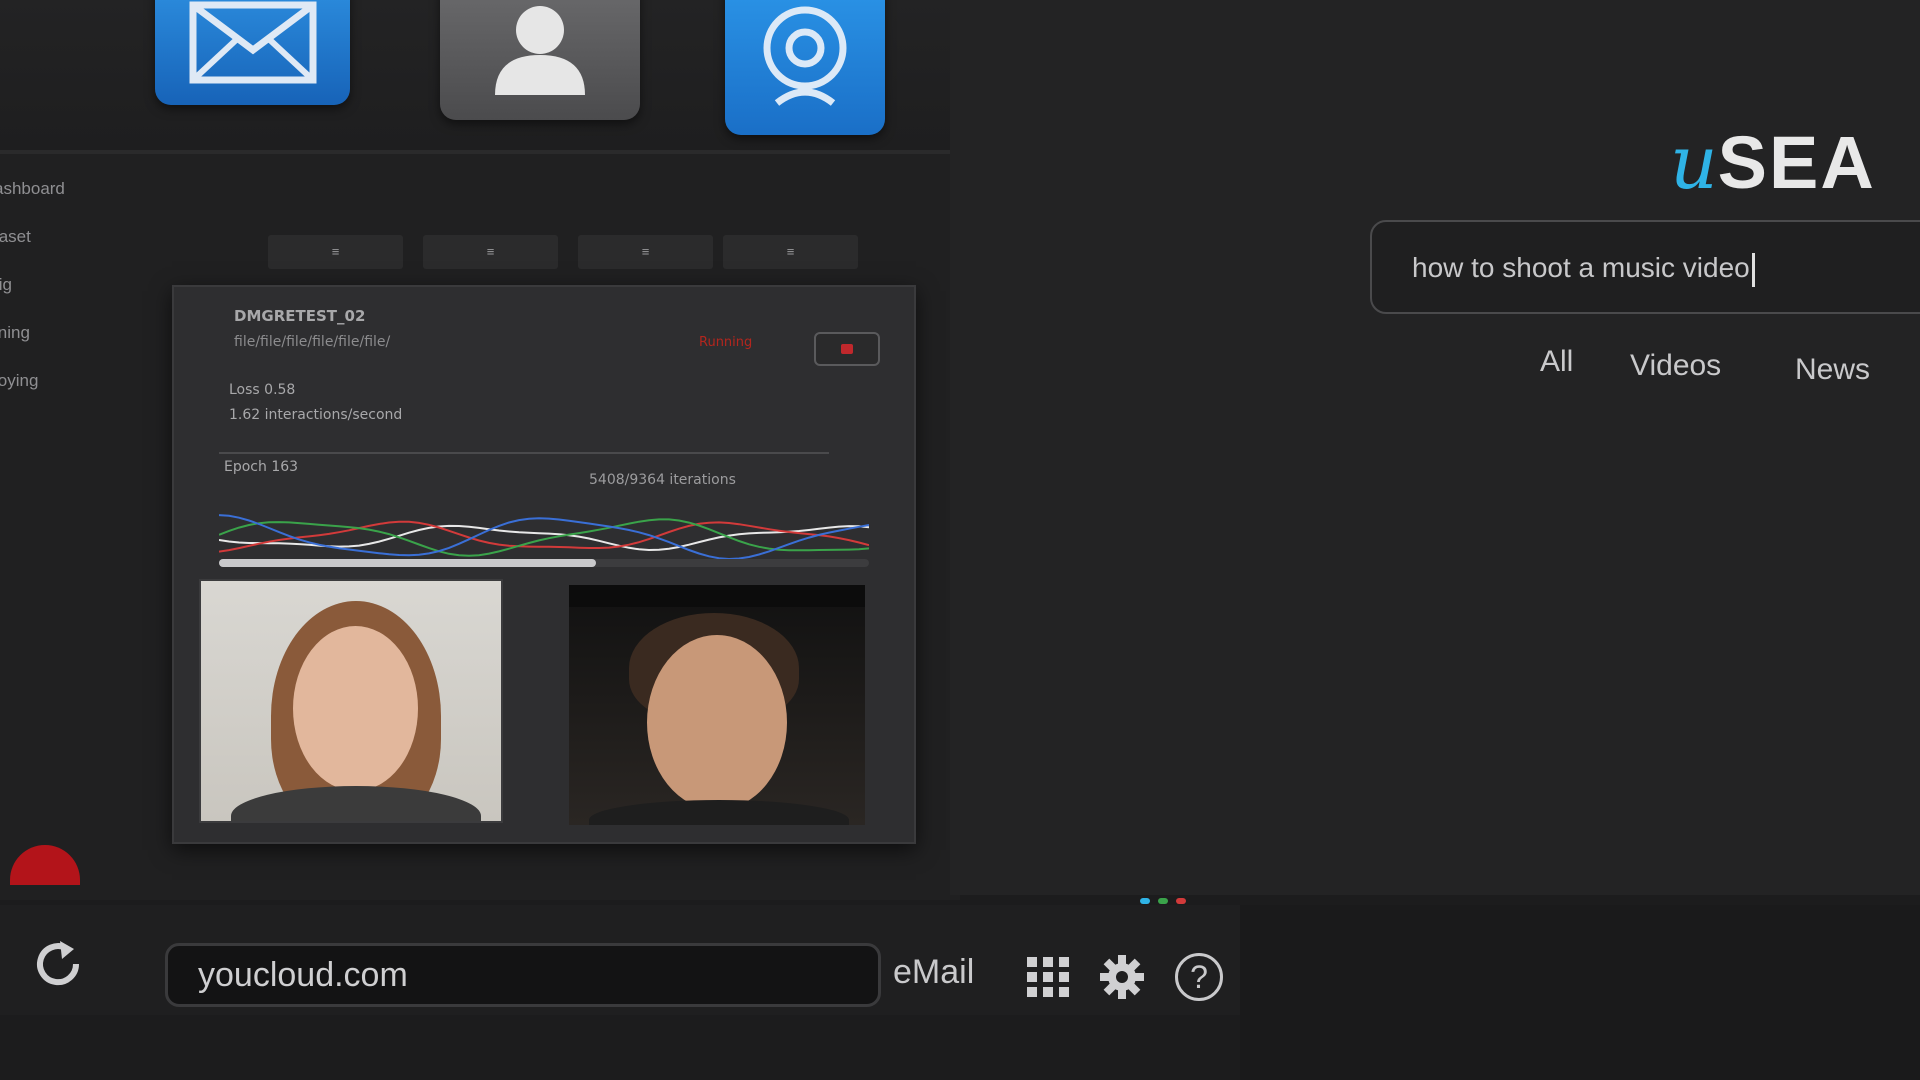 This screenshot has width=1920, height=1080. Describe the element at coordinates (568, 255) in the screenshot. I see `panel-toolbar: ≡ ≡ ≡ ≡` at that location.